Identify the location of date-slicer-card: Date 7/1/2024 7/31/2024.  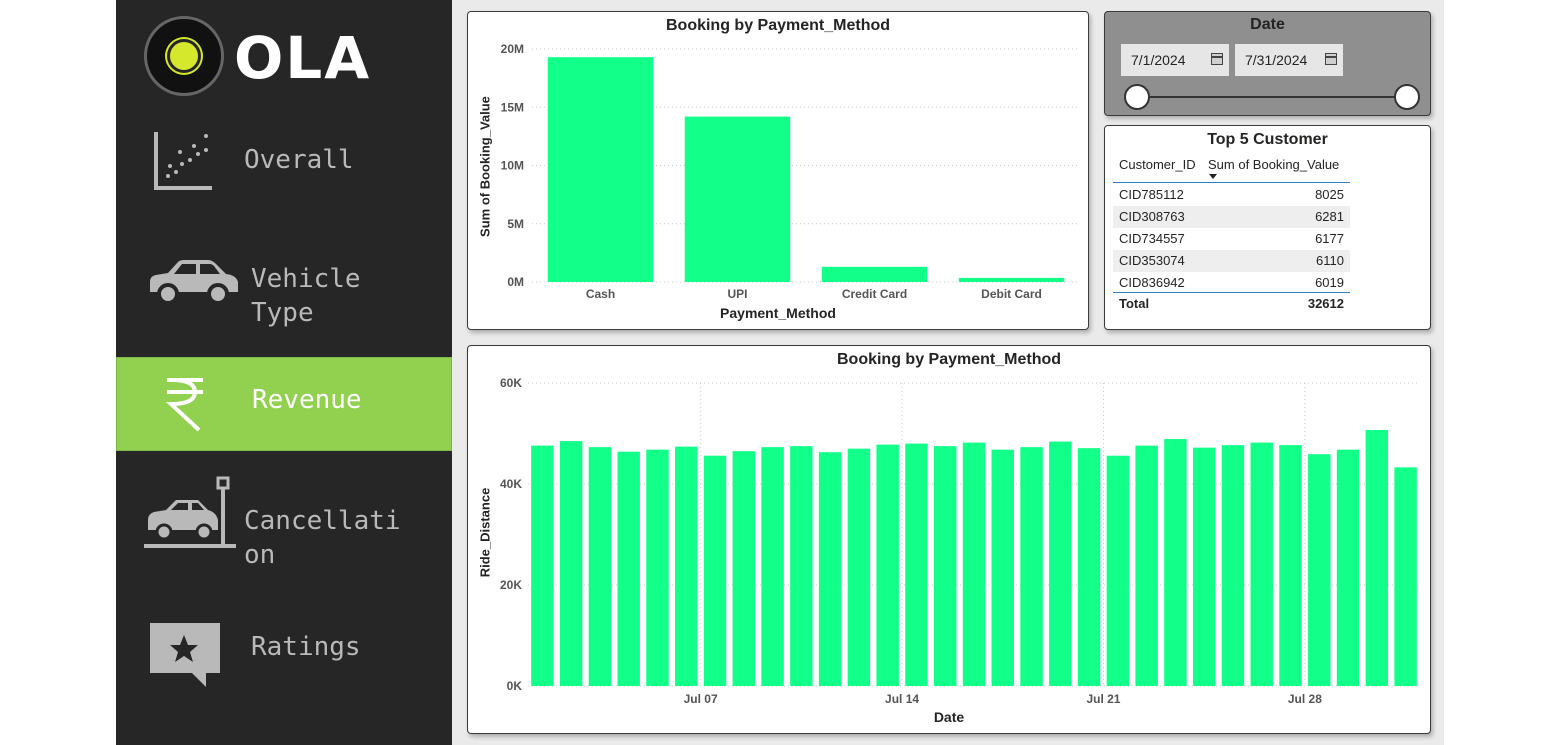
(1267, 63).